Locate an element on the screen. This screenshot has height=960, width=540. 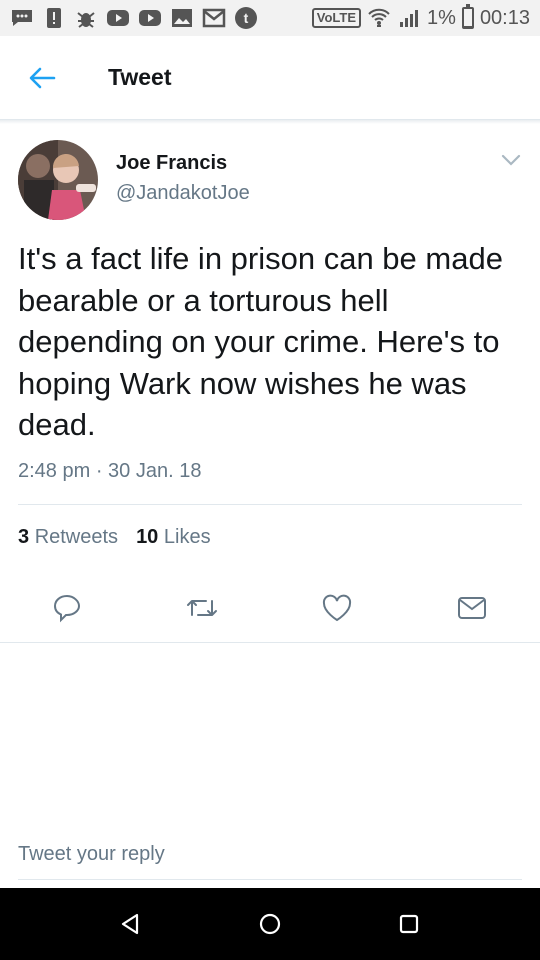
reply-box is located at coordinates (270, 859).